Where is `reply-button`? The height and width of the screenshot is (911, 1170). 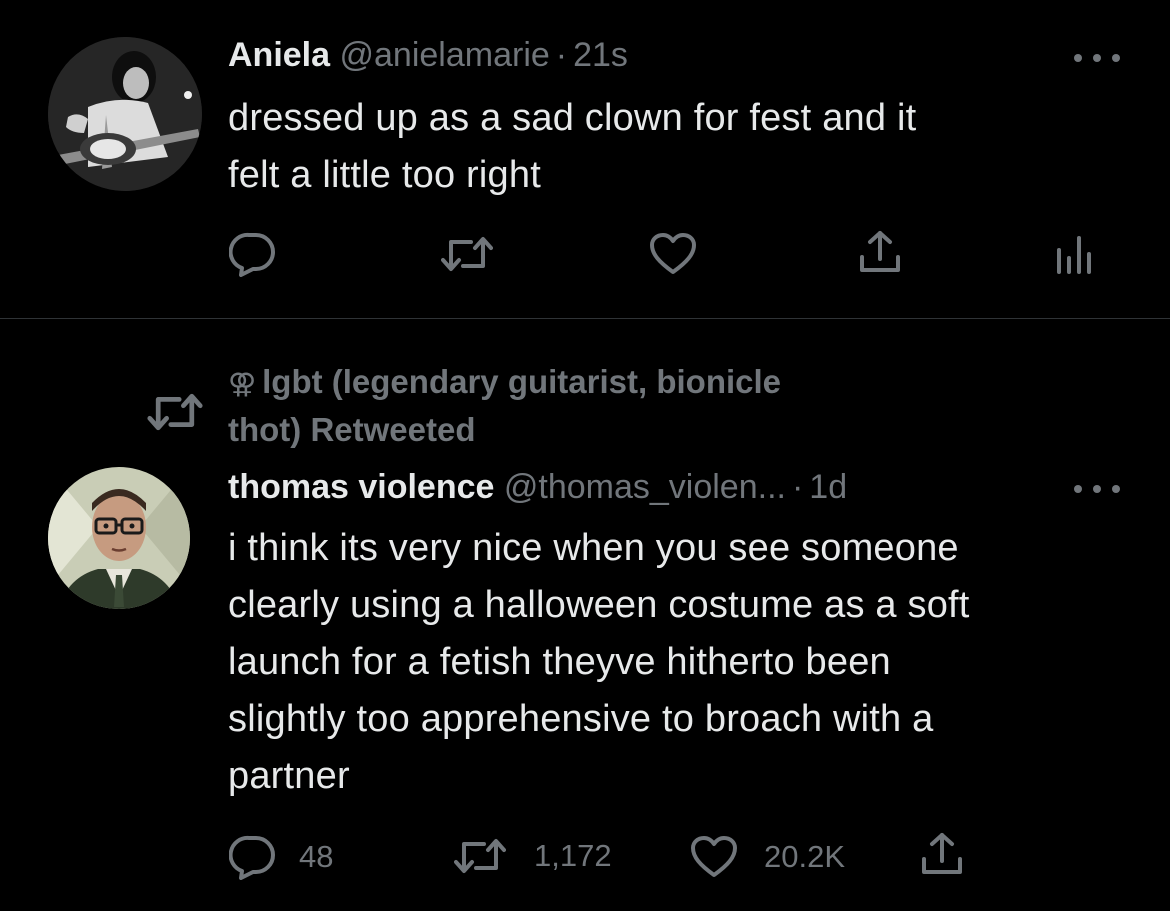
reply-button is located at coordinates (253, 254).